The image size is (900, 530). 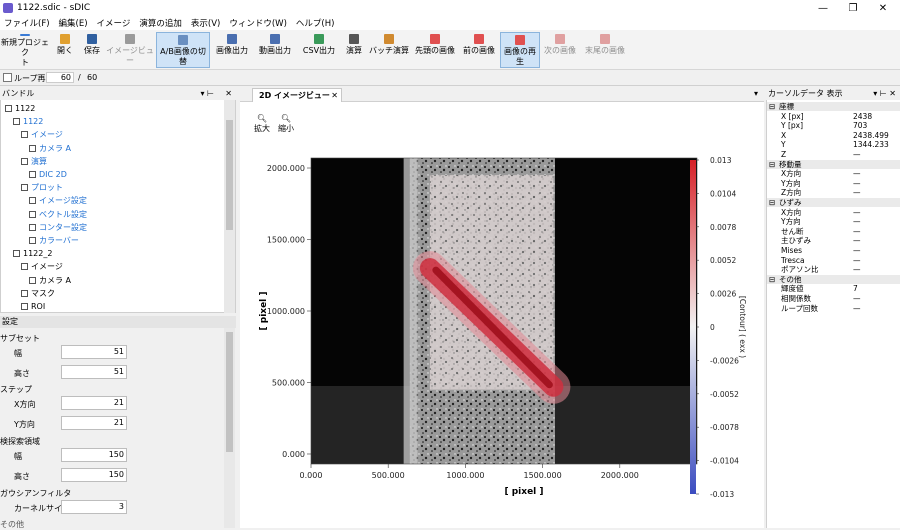 What do you see at coordinates (228, 94) in the screenshot?
I see `close-icon: ✕` at bounding box center [228, 94].